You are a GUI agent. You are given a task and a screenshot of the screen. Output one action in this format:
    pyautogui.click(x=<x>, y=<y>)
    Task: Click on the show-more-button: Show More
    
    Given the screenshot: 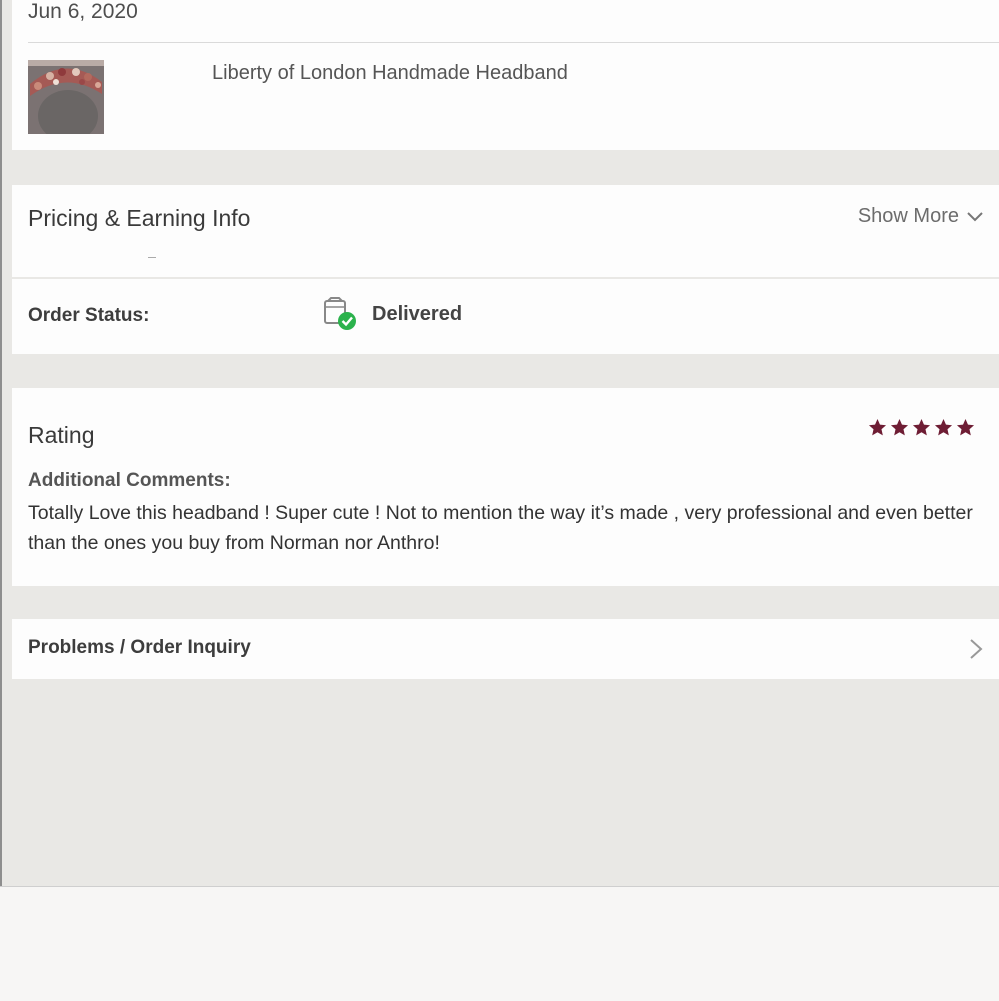 What is the action you would take?
    pyautogui.click(x=920, y=216)
    